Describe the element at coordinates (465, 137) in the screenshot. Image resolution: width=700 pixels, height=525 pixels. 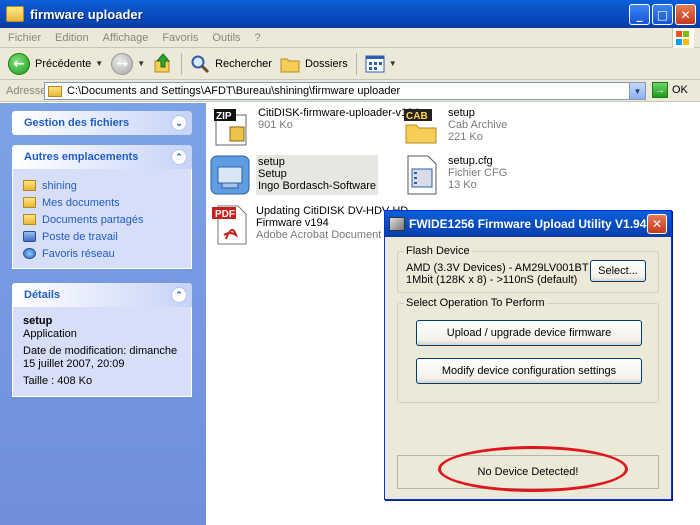
I see `file-meta: 221 Ko` at that location.